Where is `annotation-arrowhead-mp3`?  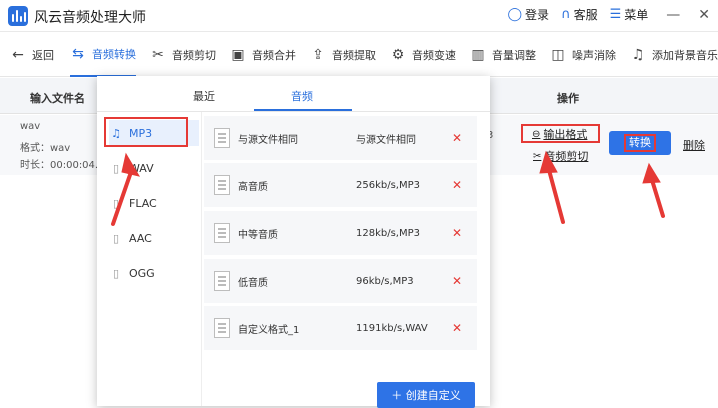 annotation-arrowhead-mp3 is located at coordinates (131, 164).